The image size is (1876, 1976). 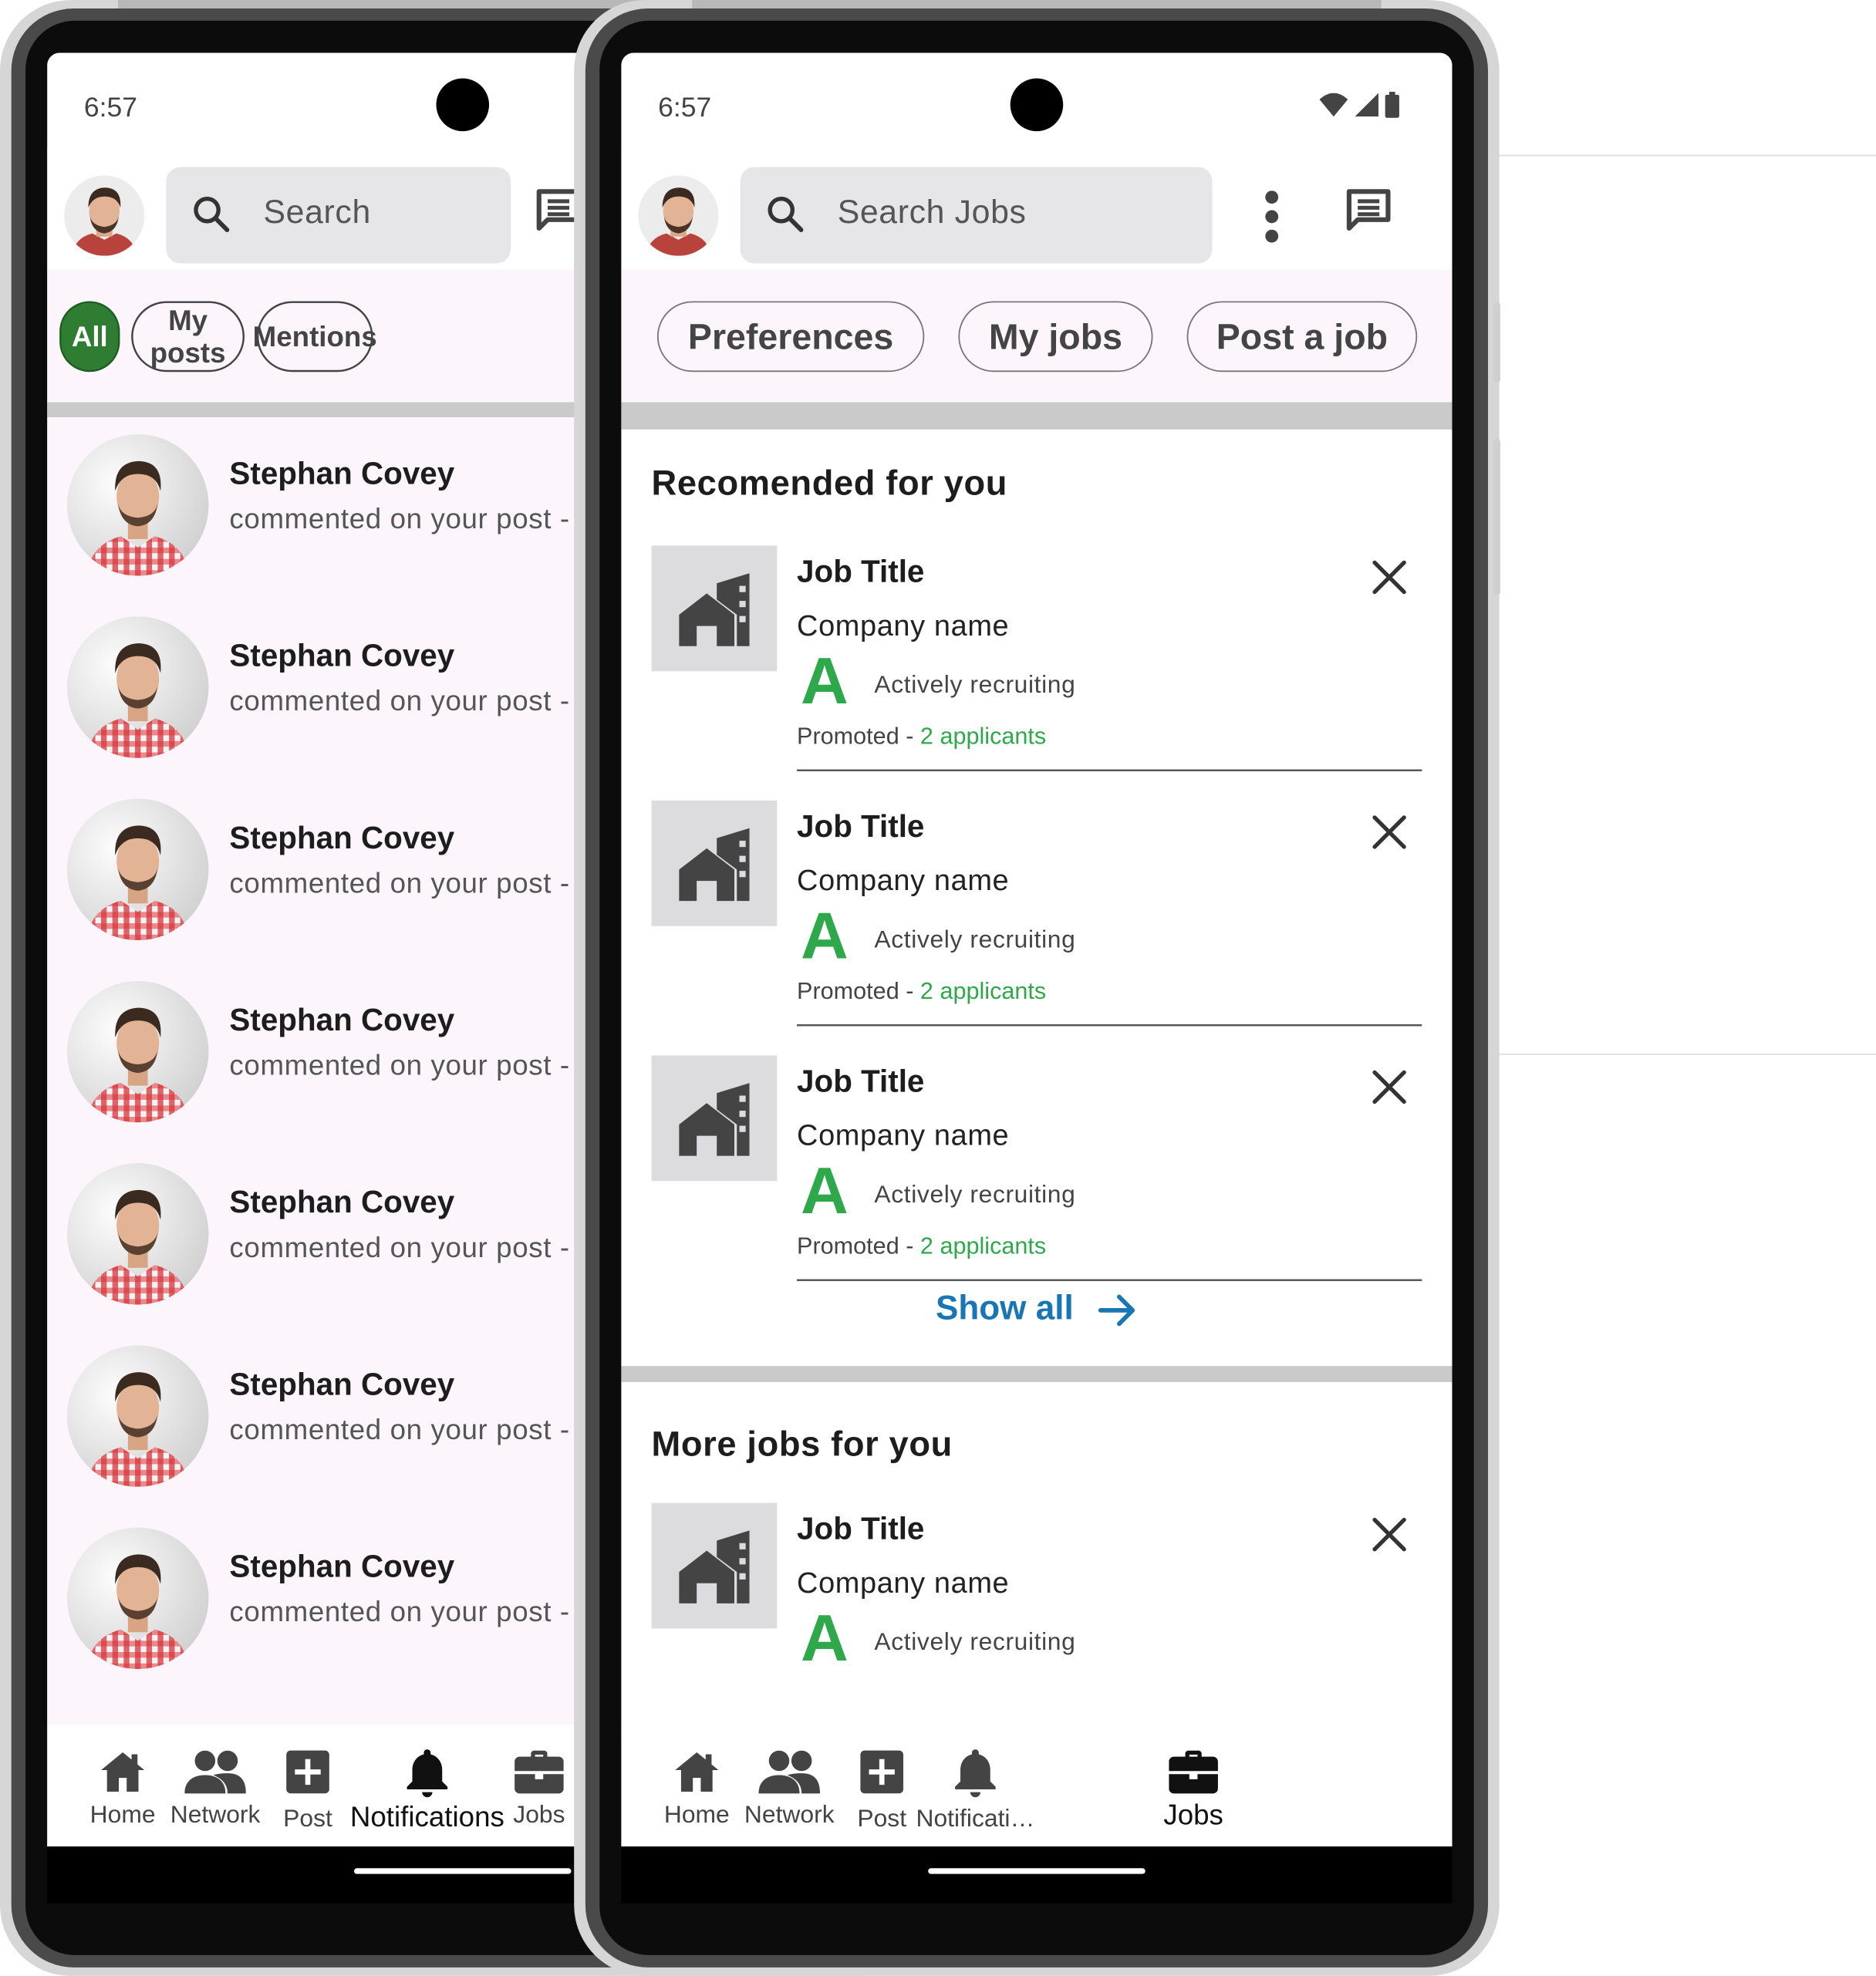 What do you see at coordinates (791, 337) in the screenshot?
I see `chip-preferences: Preferences` at bounding box center [791, 337].